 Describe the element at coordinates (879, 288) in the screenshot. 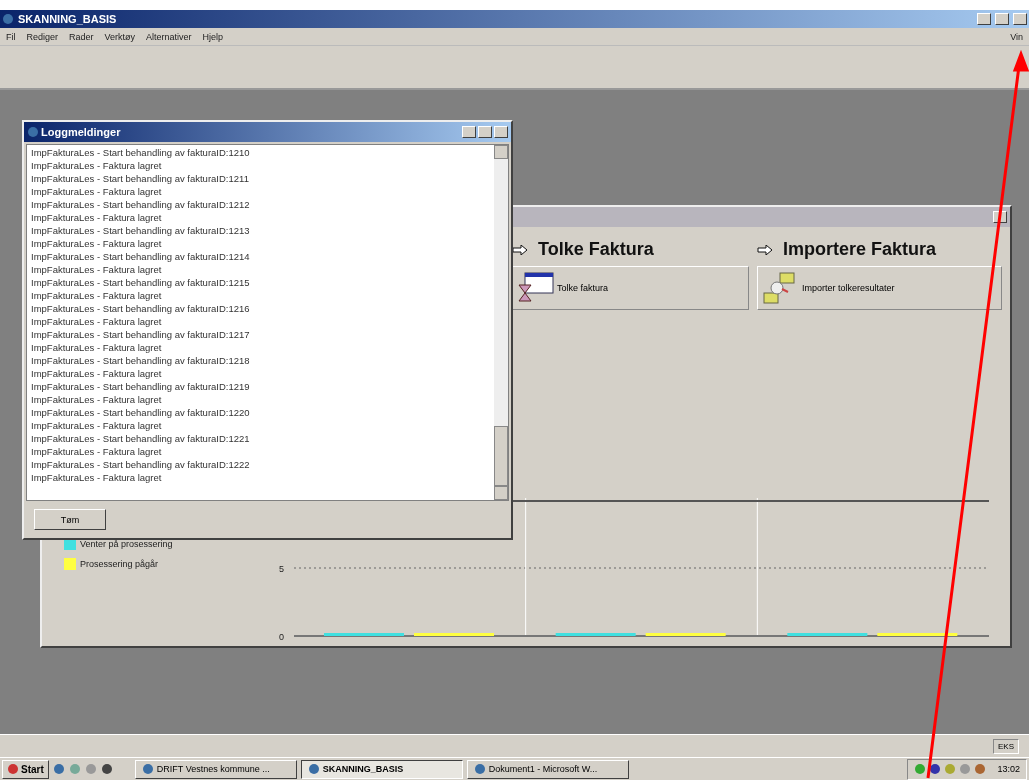

I see `step-button: Importer tolkeresultater` at that location.